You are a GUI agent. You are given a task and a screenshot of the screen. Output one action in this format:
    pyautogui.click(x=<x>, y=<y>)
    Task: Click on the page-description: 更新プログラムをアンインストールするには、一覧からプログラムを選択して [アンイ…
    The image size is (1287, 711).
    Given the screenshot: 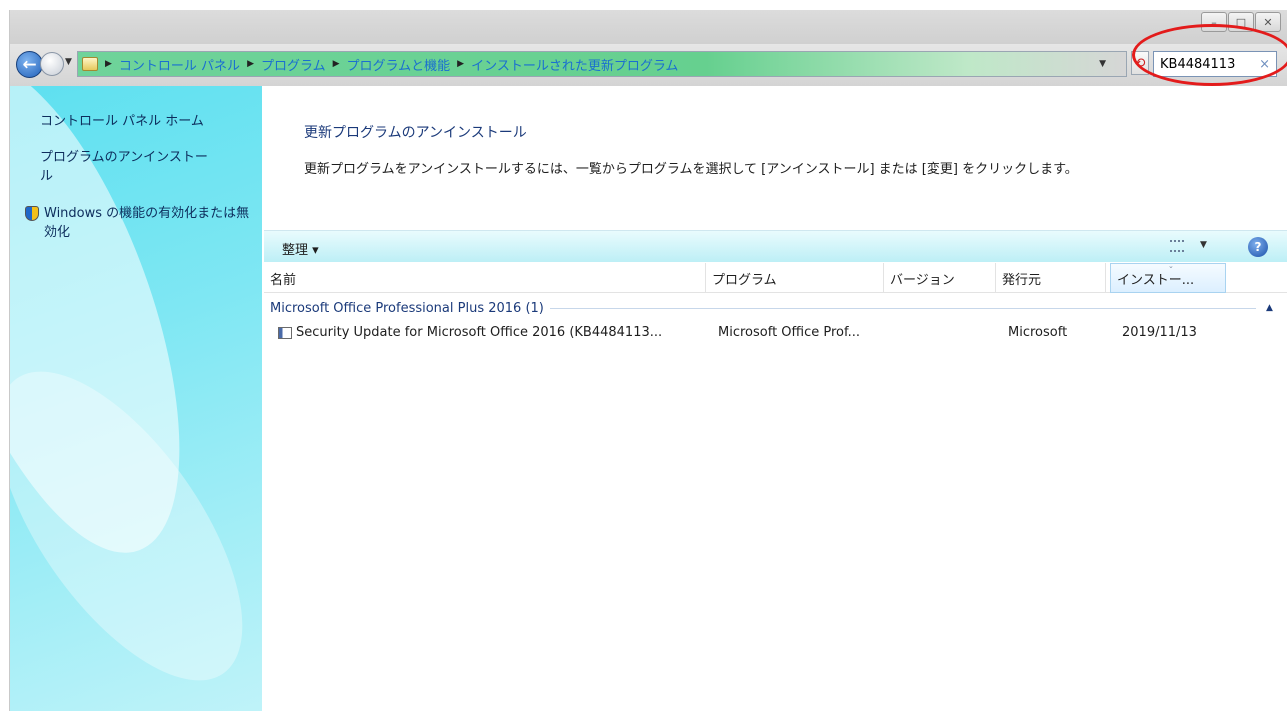 What is the action you would take?
    pyautogui.click(x=691, y=169)
    